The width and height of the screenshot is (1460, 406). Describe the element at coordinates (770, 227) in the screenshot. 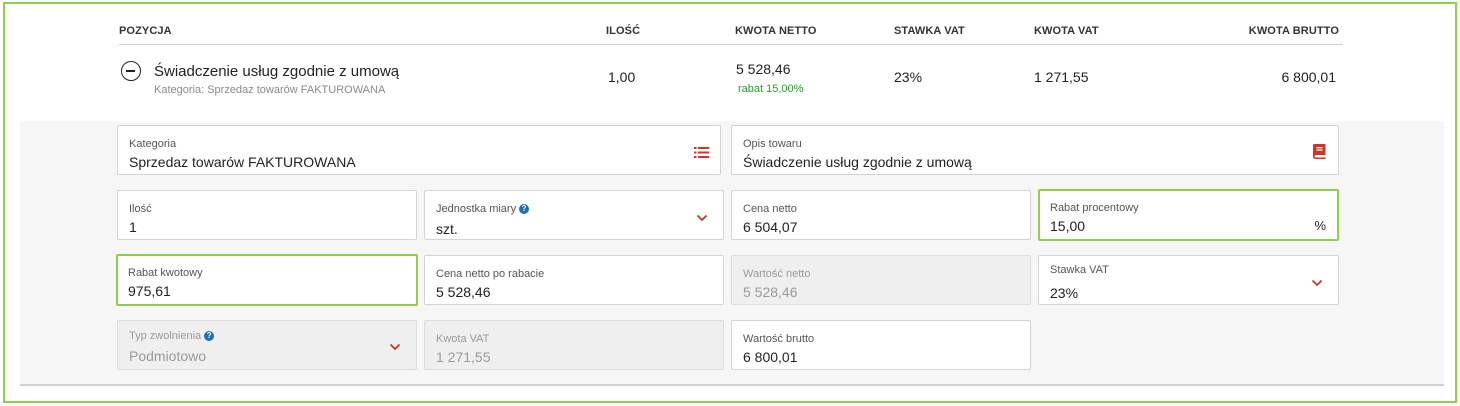

I see `cena-netto-value: 6 504,07` at that location.